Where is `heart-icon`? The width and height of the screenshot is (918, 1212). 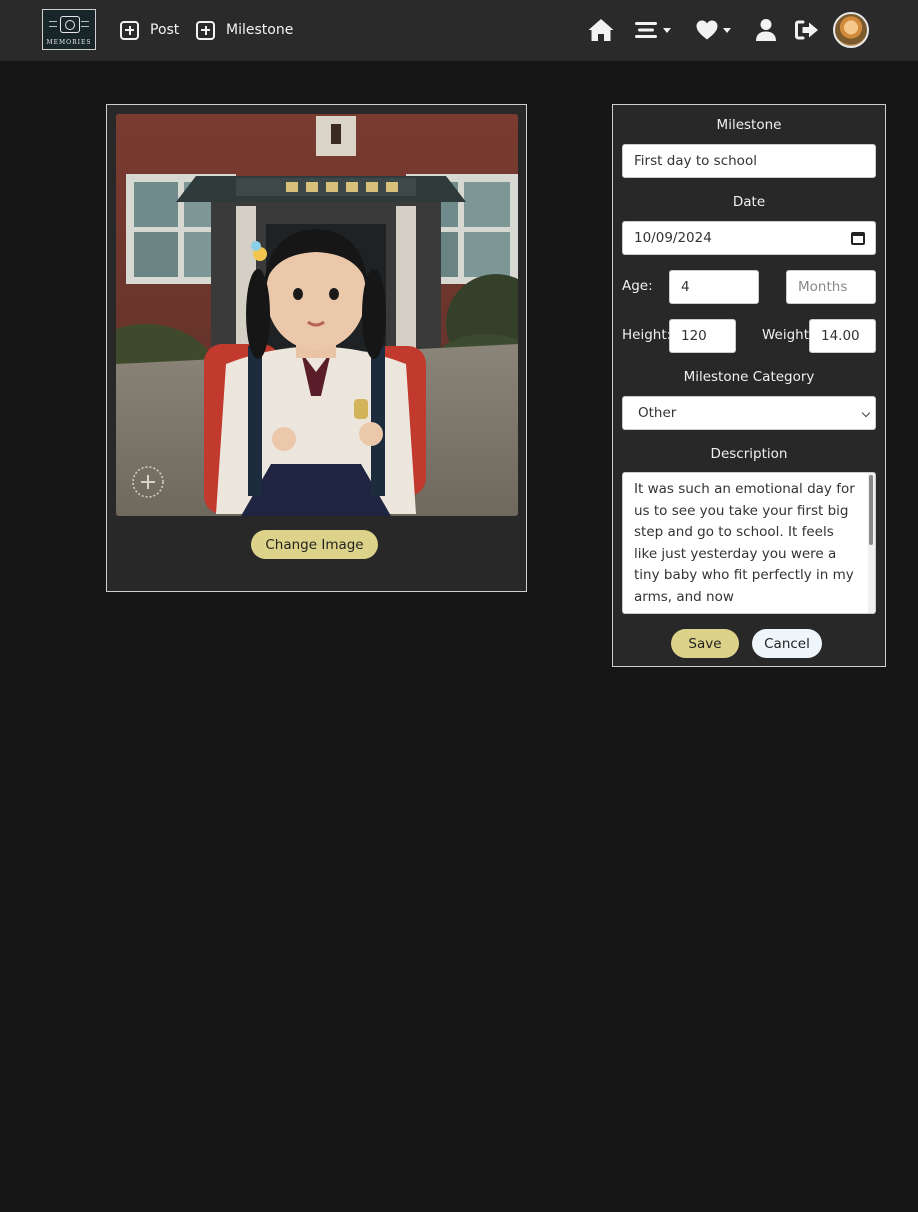 heart-icon is located at coordinates (707, 30).